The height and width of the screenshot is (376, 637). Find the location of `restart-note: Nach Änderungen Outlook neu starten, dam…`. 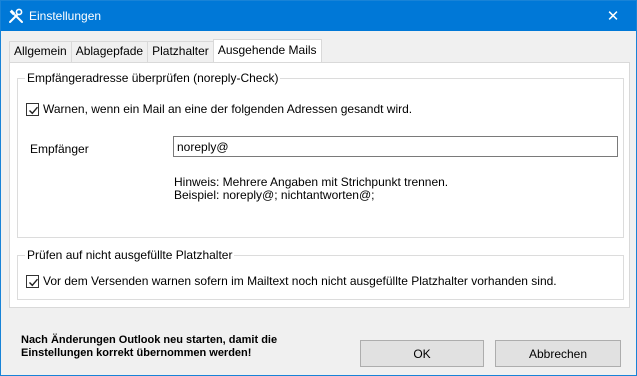

restart-note: Nach Änderungen Outlook neu starten, dam… is located at coordinates (149, 346).